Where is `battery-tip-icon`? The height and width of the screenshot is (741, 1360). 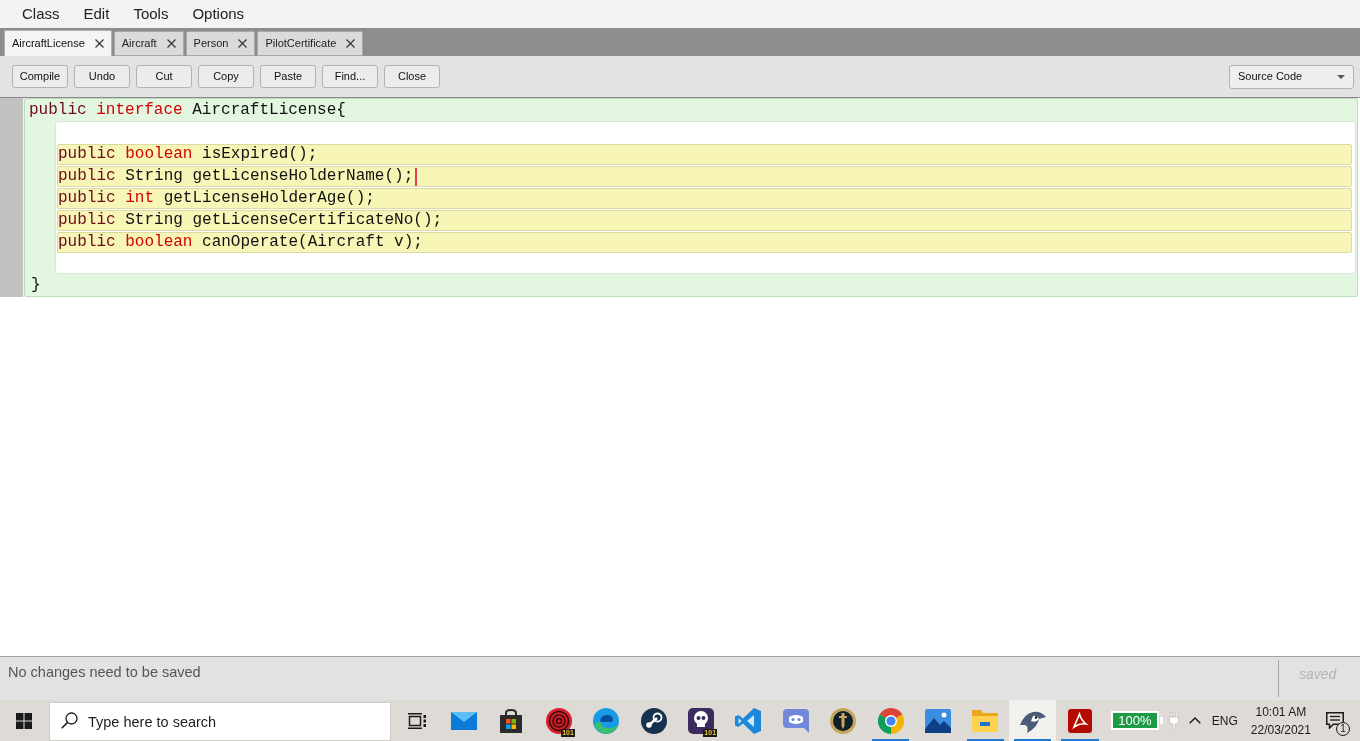
battery-tip-icon is located at coordinates (1161, 720).